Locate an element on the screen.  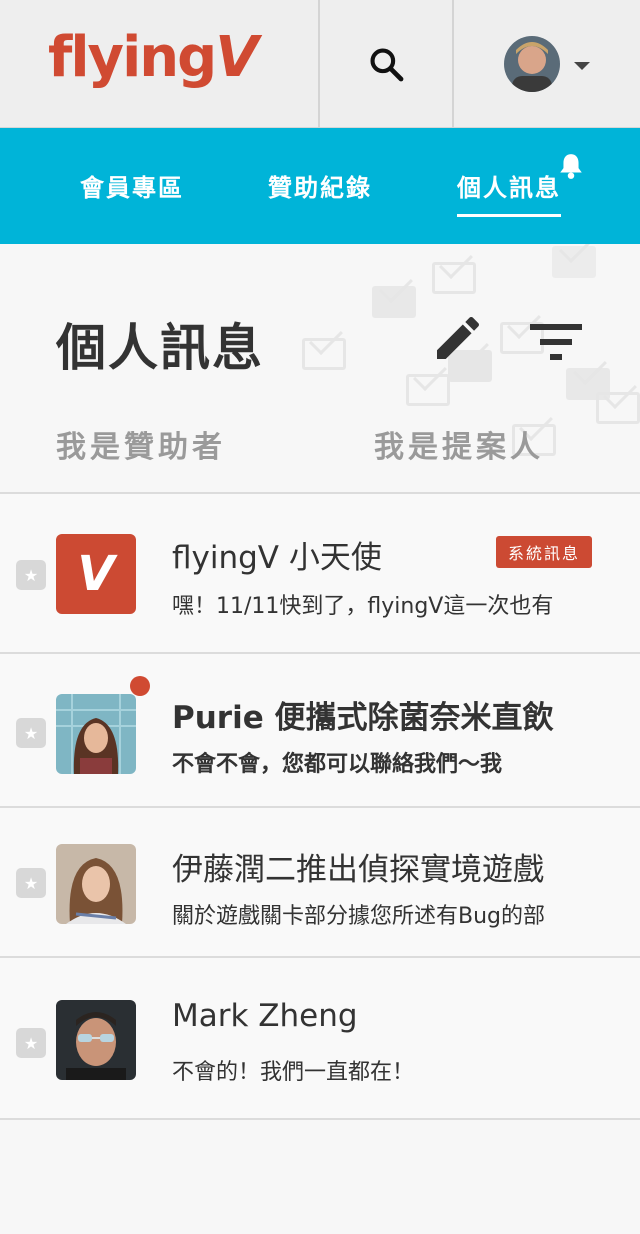
message-title: Purie 便攜式除菌奈米直飲 is located at coordinates (363, 718).